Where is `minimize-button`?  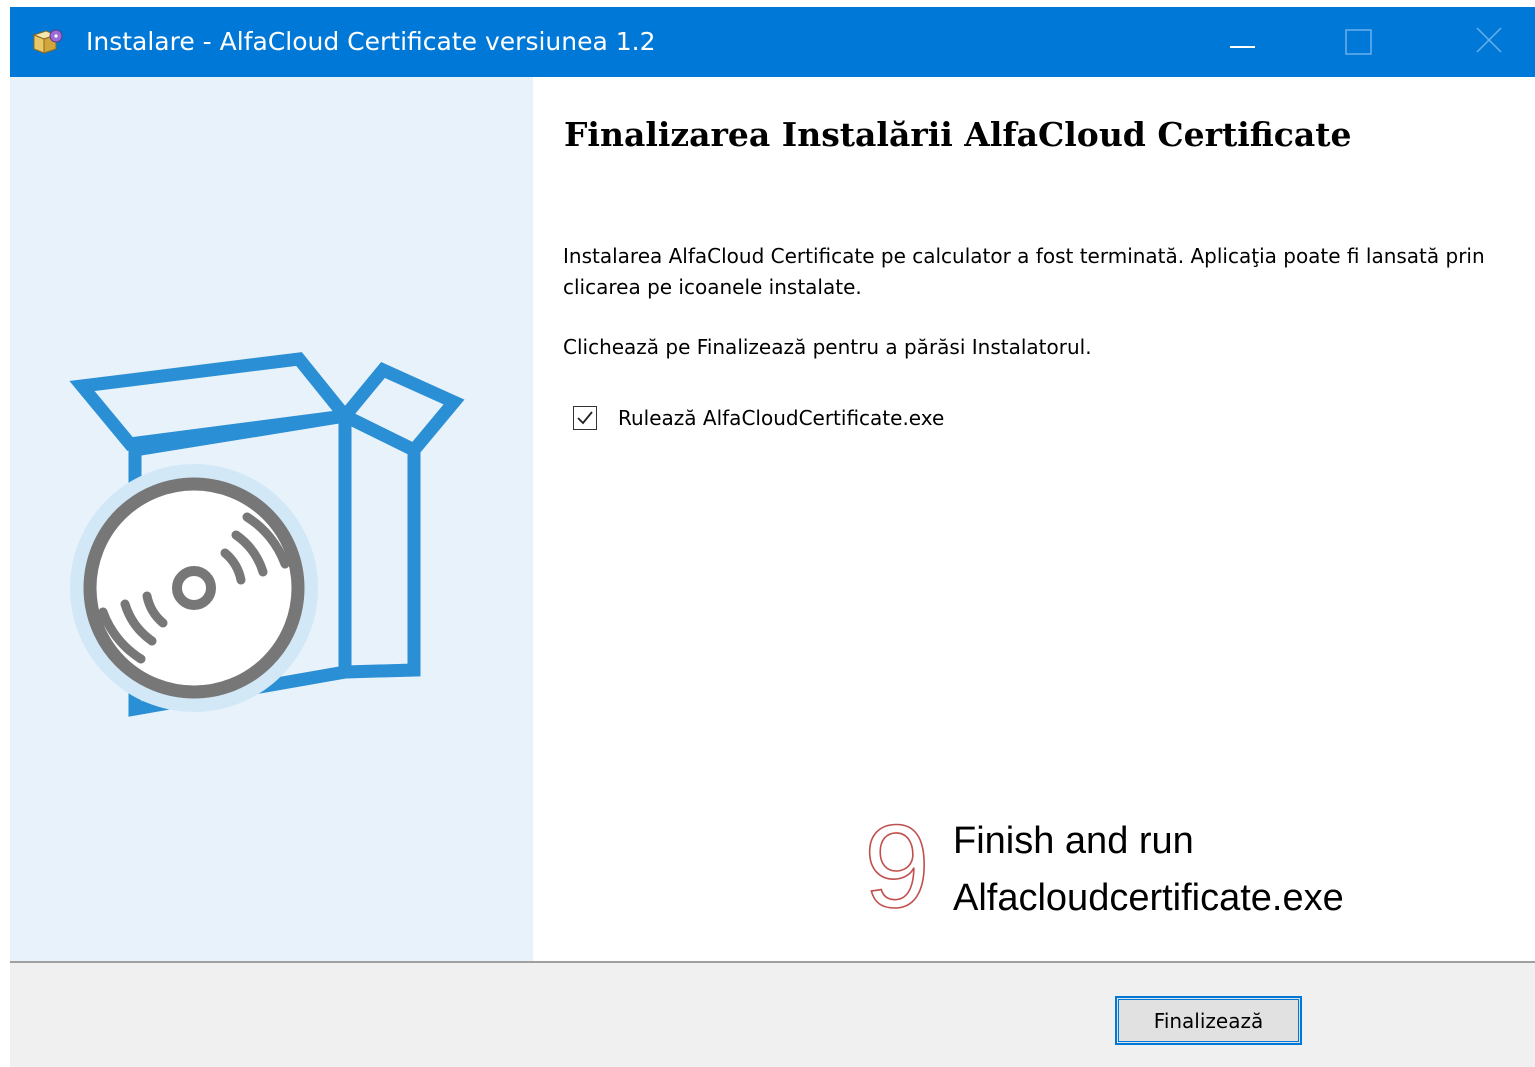
minimize-button is located at coordinates (1243, 42).